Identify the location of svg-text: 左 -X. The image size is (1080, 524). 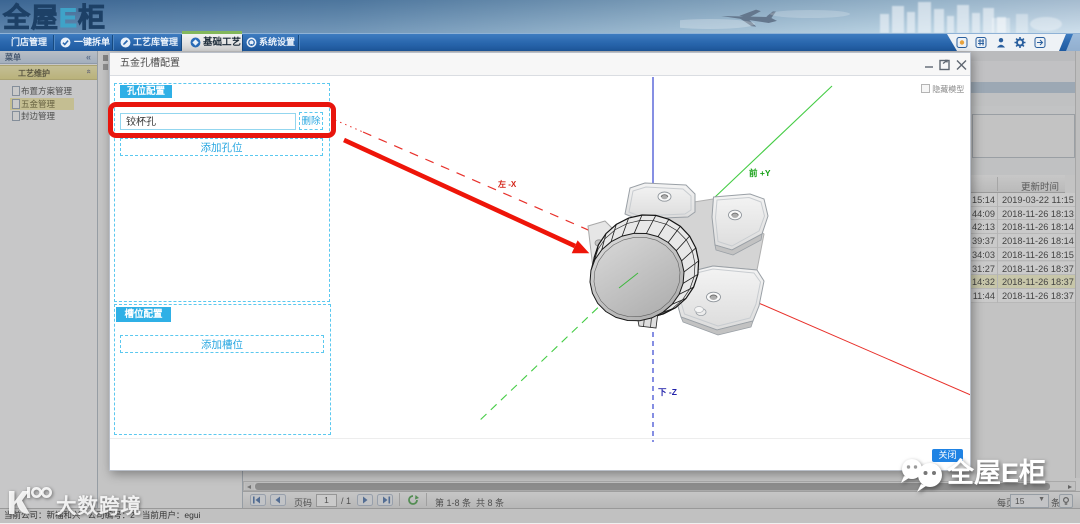
(507, 184).